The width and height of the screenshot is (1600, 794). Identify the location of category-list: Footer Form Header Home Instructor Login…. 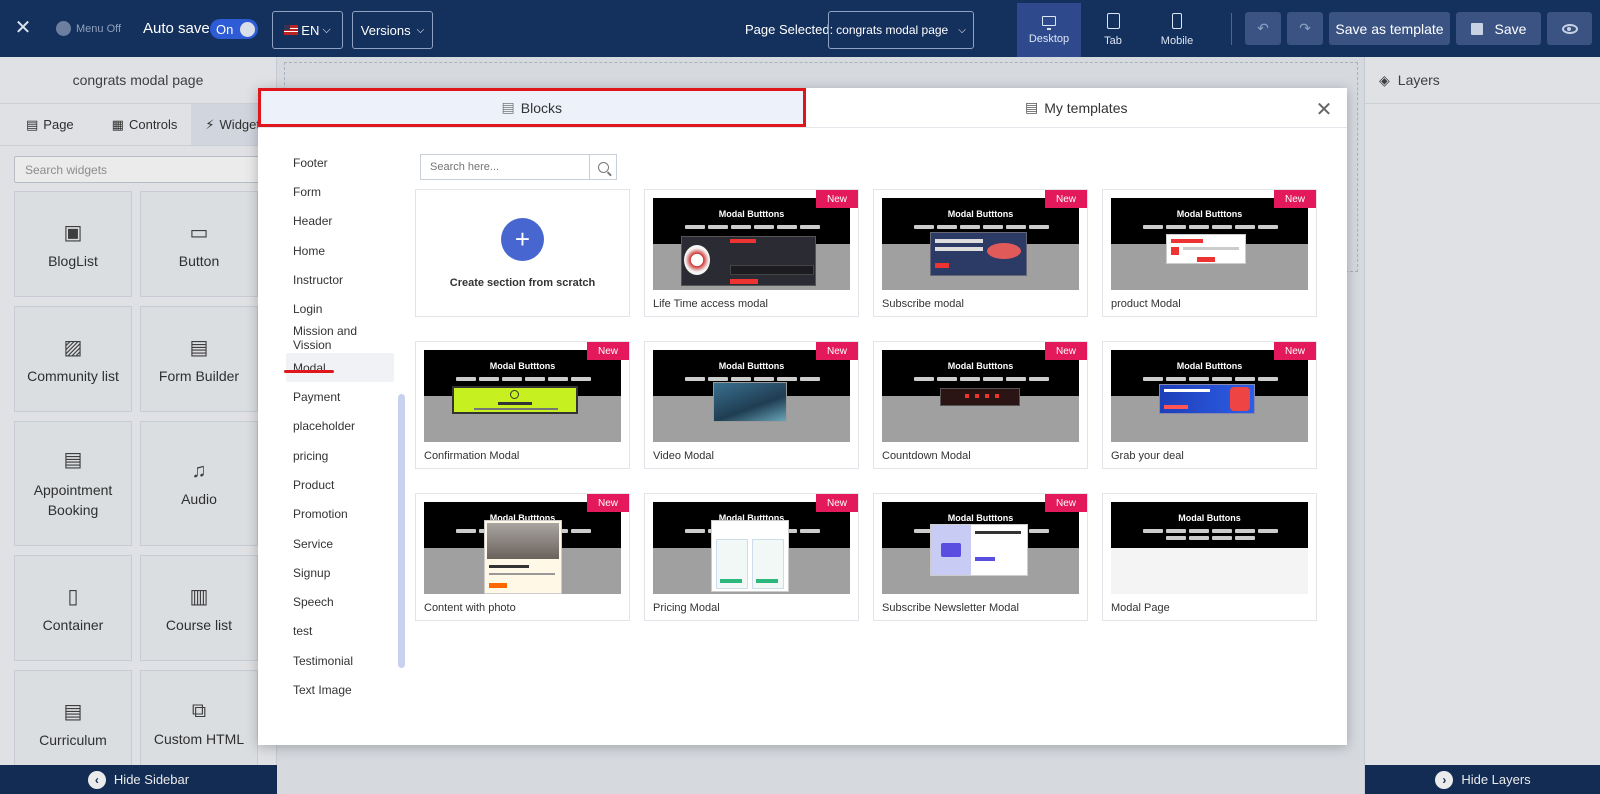
(340, 426).